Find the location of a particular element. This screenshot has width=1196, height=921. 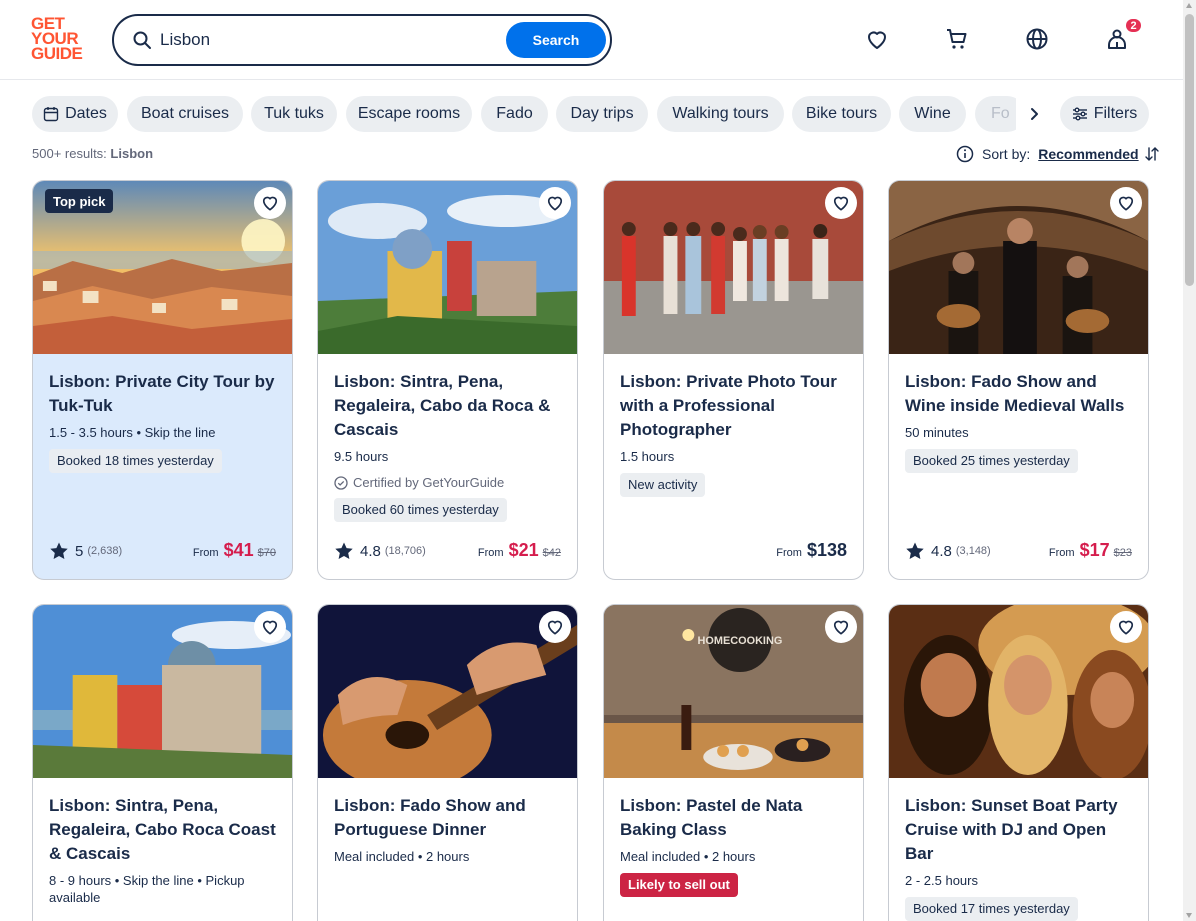

filters-button: Filters is located at coordinates (1104, 114).